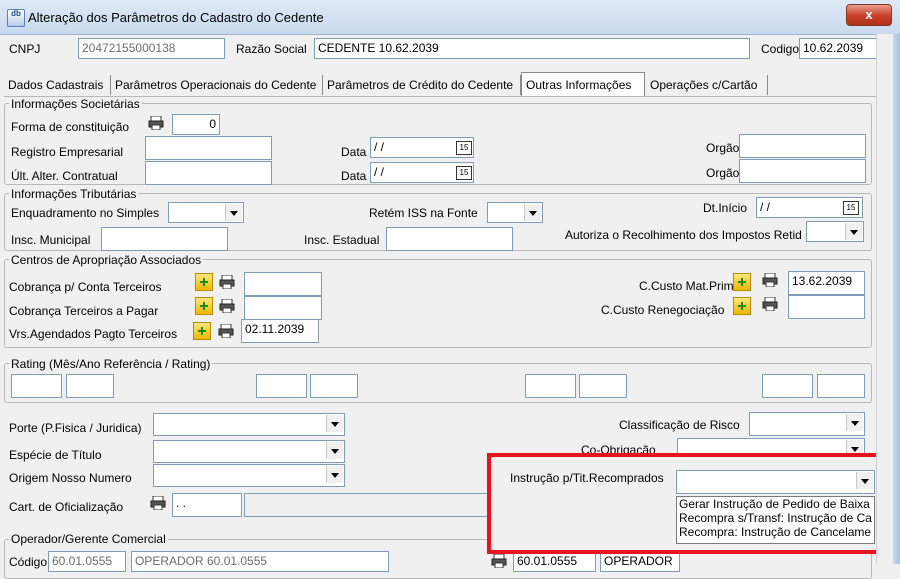 The width and height of the screenshot is (900, 579). What do you see at coordinates (640, 561) in the screenshot?
I see `operador-right-nome-field: OPERADOR` at bounding box center [640, 561].